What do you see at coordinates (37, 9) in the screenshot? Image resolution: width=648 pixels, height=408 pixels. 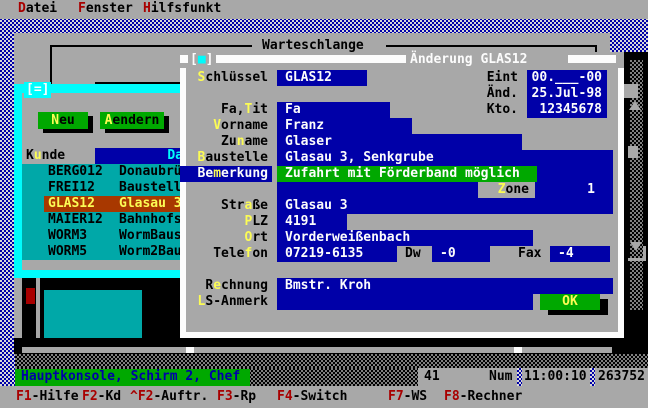 I see `menu-item-datei: Datei` at bounding box center [37, 9].